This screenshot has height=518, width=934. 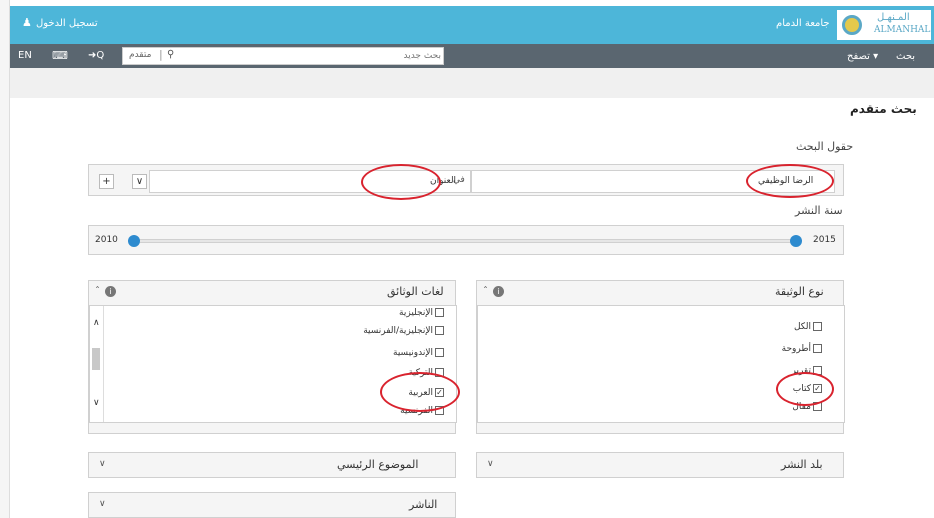 What do you see at coordinates (862, 56) in the screenshot?
I see `browse-menu: تصفح ▾` at bounding box center [862, 56].